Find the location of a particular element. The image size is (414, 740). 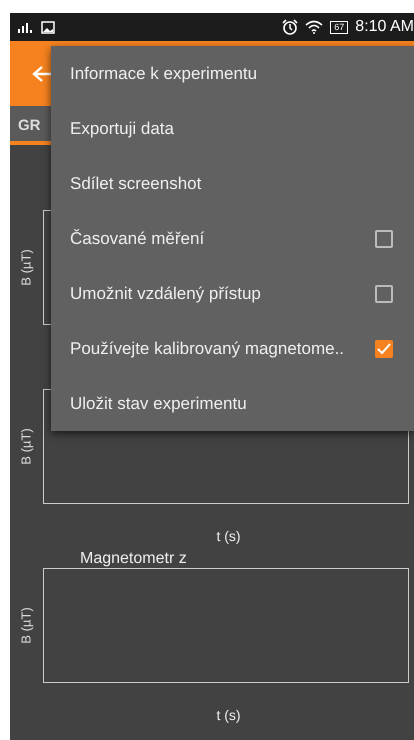

alarm-clock-icon is located at coordinates (290, 27).